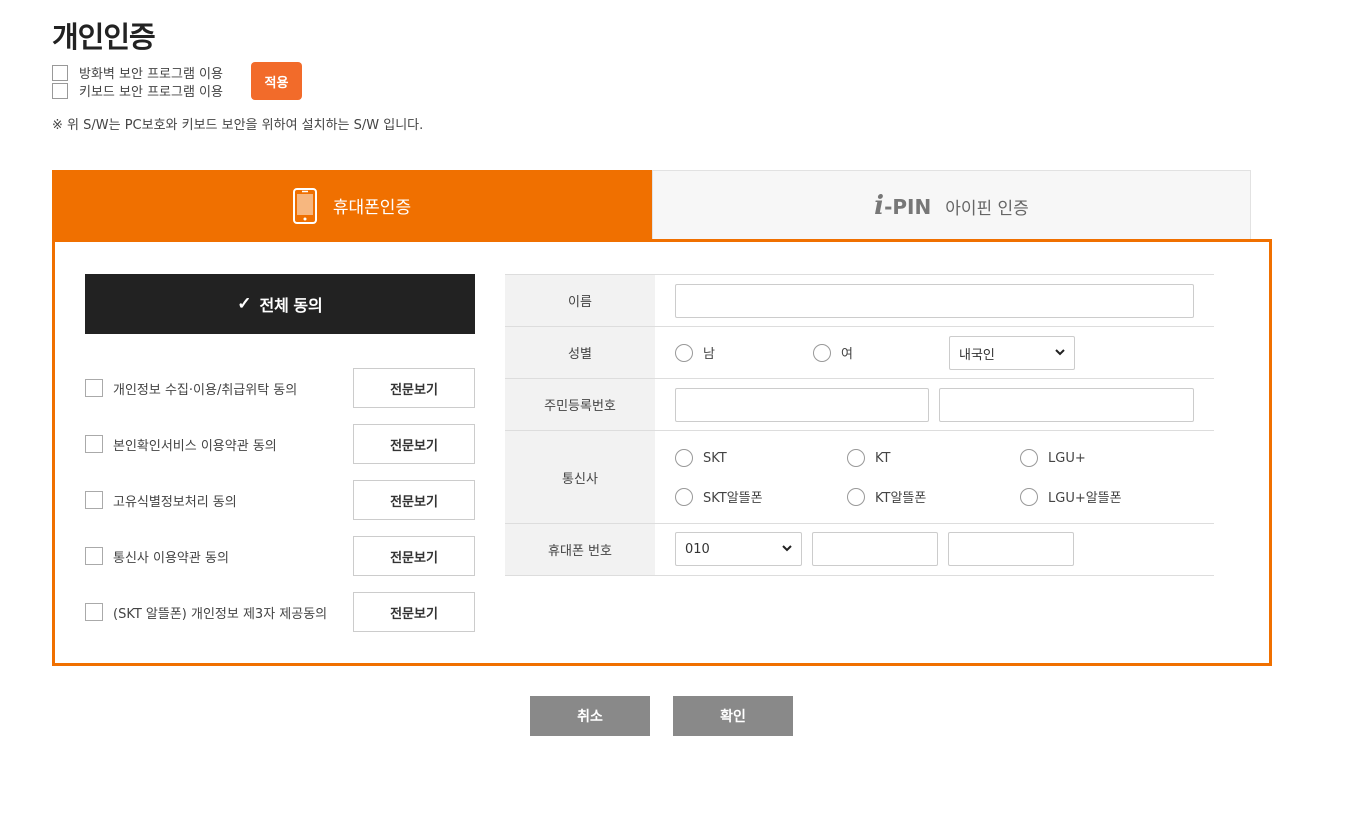  What do you see at coordinates (1011, 549) in the screenshot?
I see `phone-last-input` at bounding box center [1011, 549].